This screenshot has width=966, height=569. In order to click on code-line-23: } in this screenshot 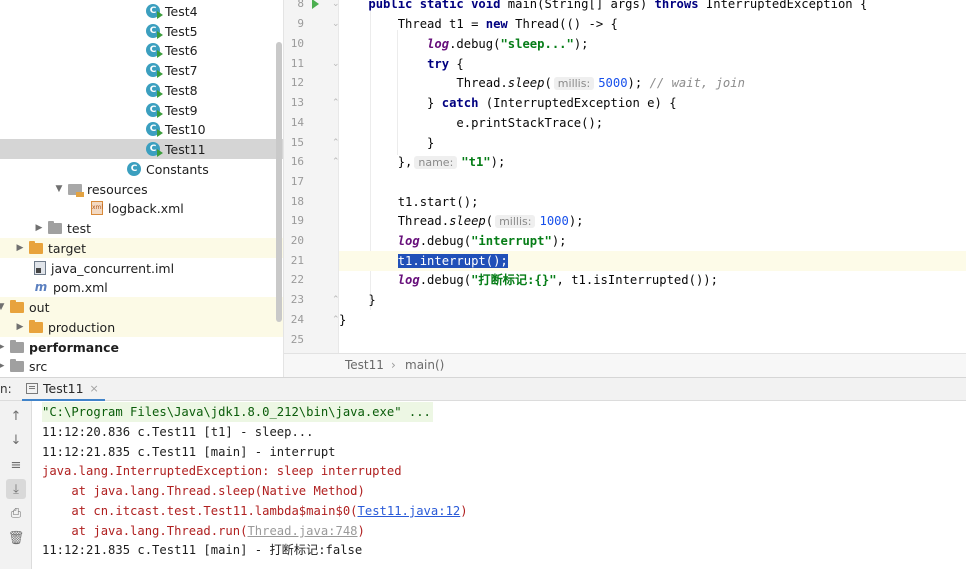, I will do `click(652, 300)`.